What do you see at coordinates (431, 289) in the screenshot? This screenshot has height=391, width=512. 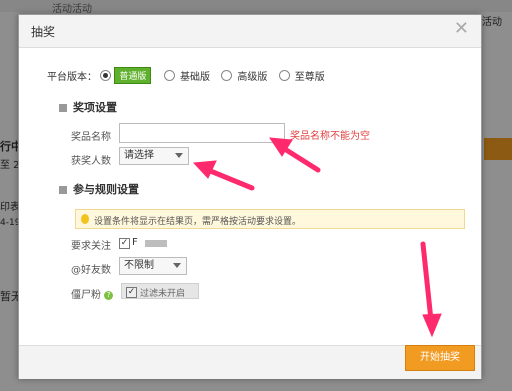 I see `arrow-start-button-icon` at bounding box center [431, 289].